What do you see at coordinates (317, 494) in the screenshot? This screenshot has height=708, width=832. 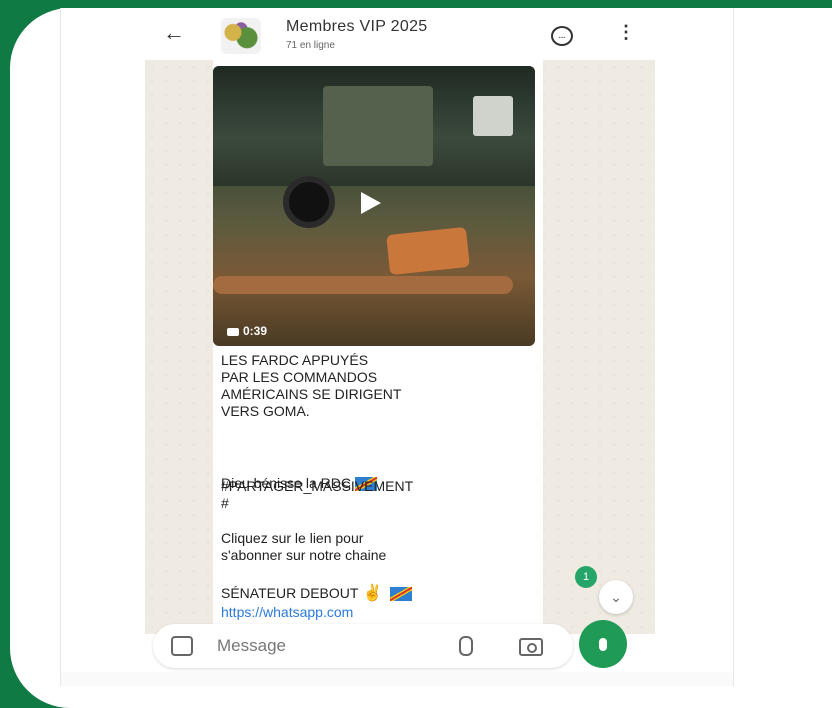 I see `message-hashtag: #PARTAGER_MASSIVEMENT #` at bounding box center [317, 494].